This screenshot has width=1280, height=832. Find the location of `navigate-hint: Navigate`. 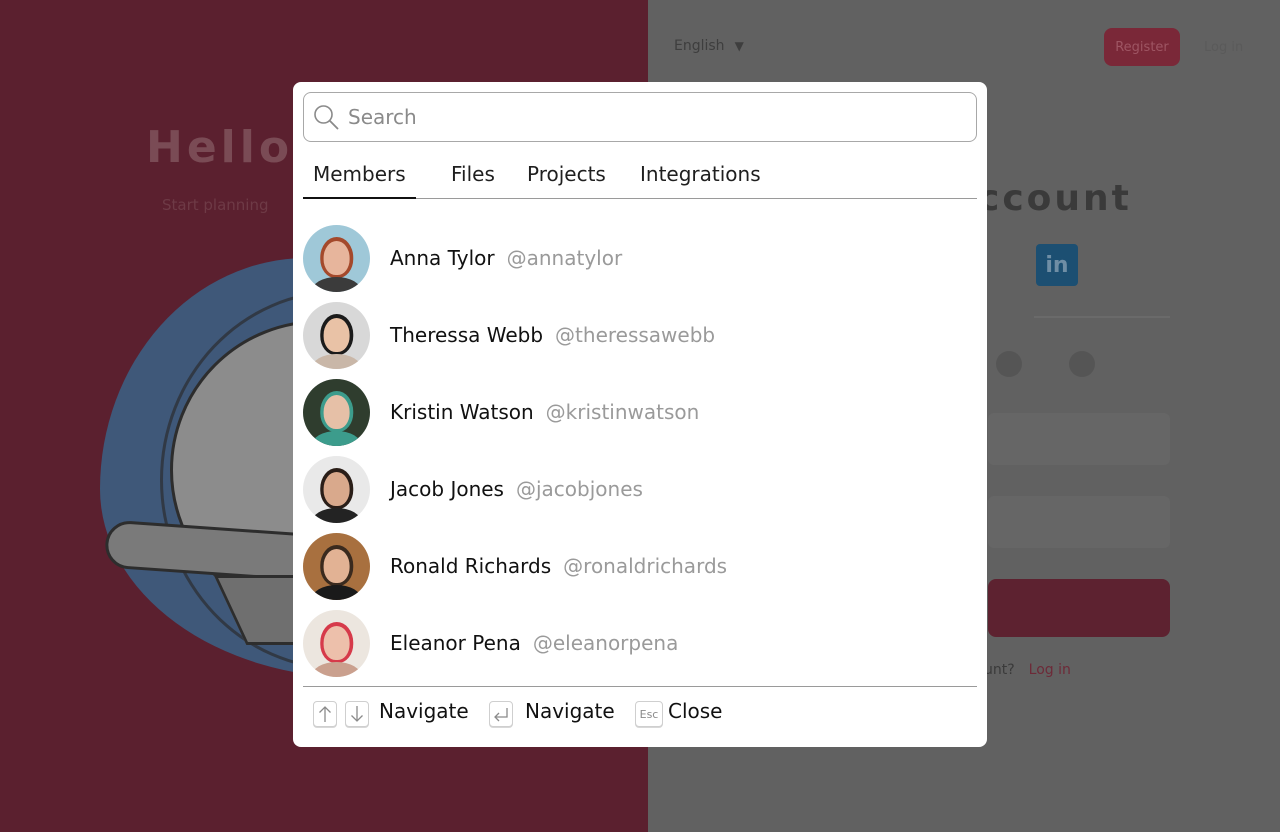

navigate-hint: Navigate is located at coordinates (424, 711).